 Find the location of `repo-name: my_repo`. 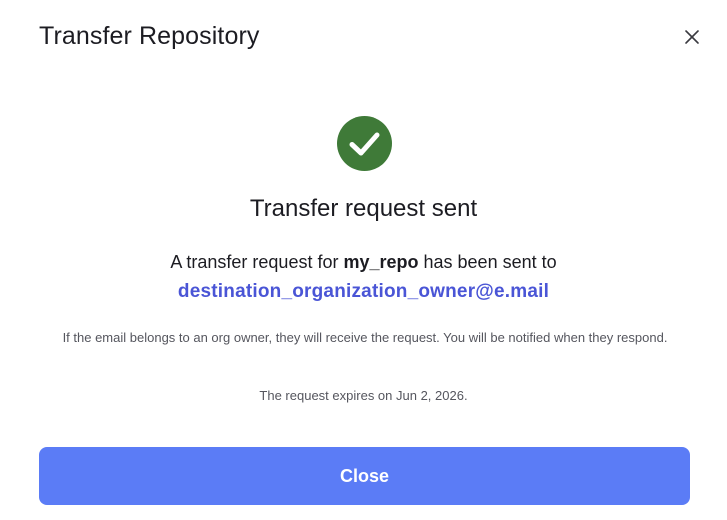

repo-name: my_repo is located at coordinates (381, 262).